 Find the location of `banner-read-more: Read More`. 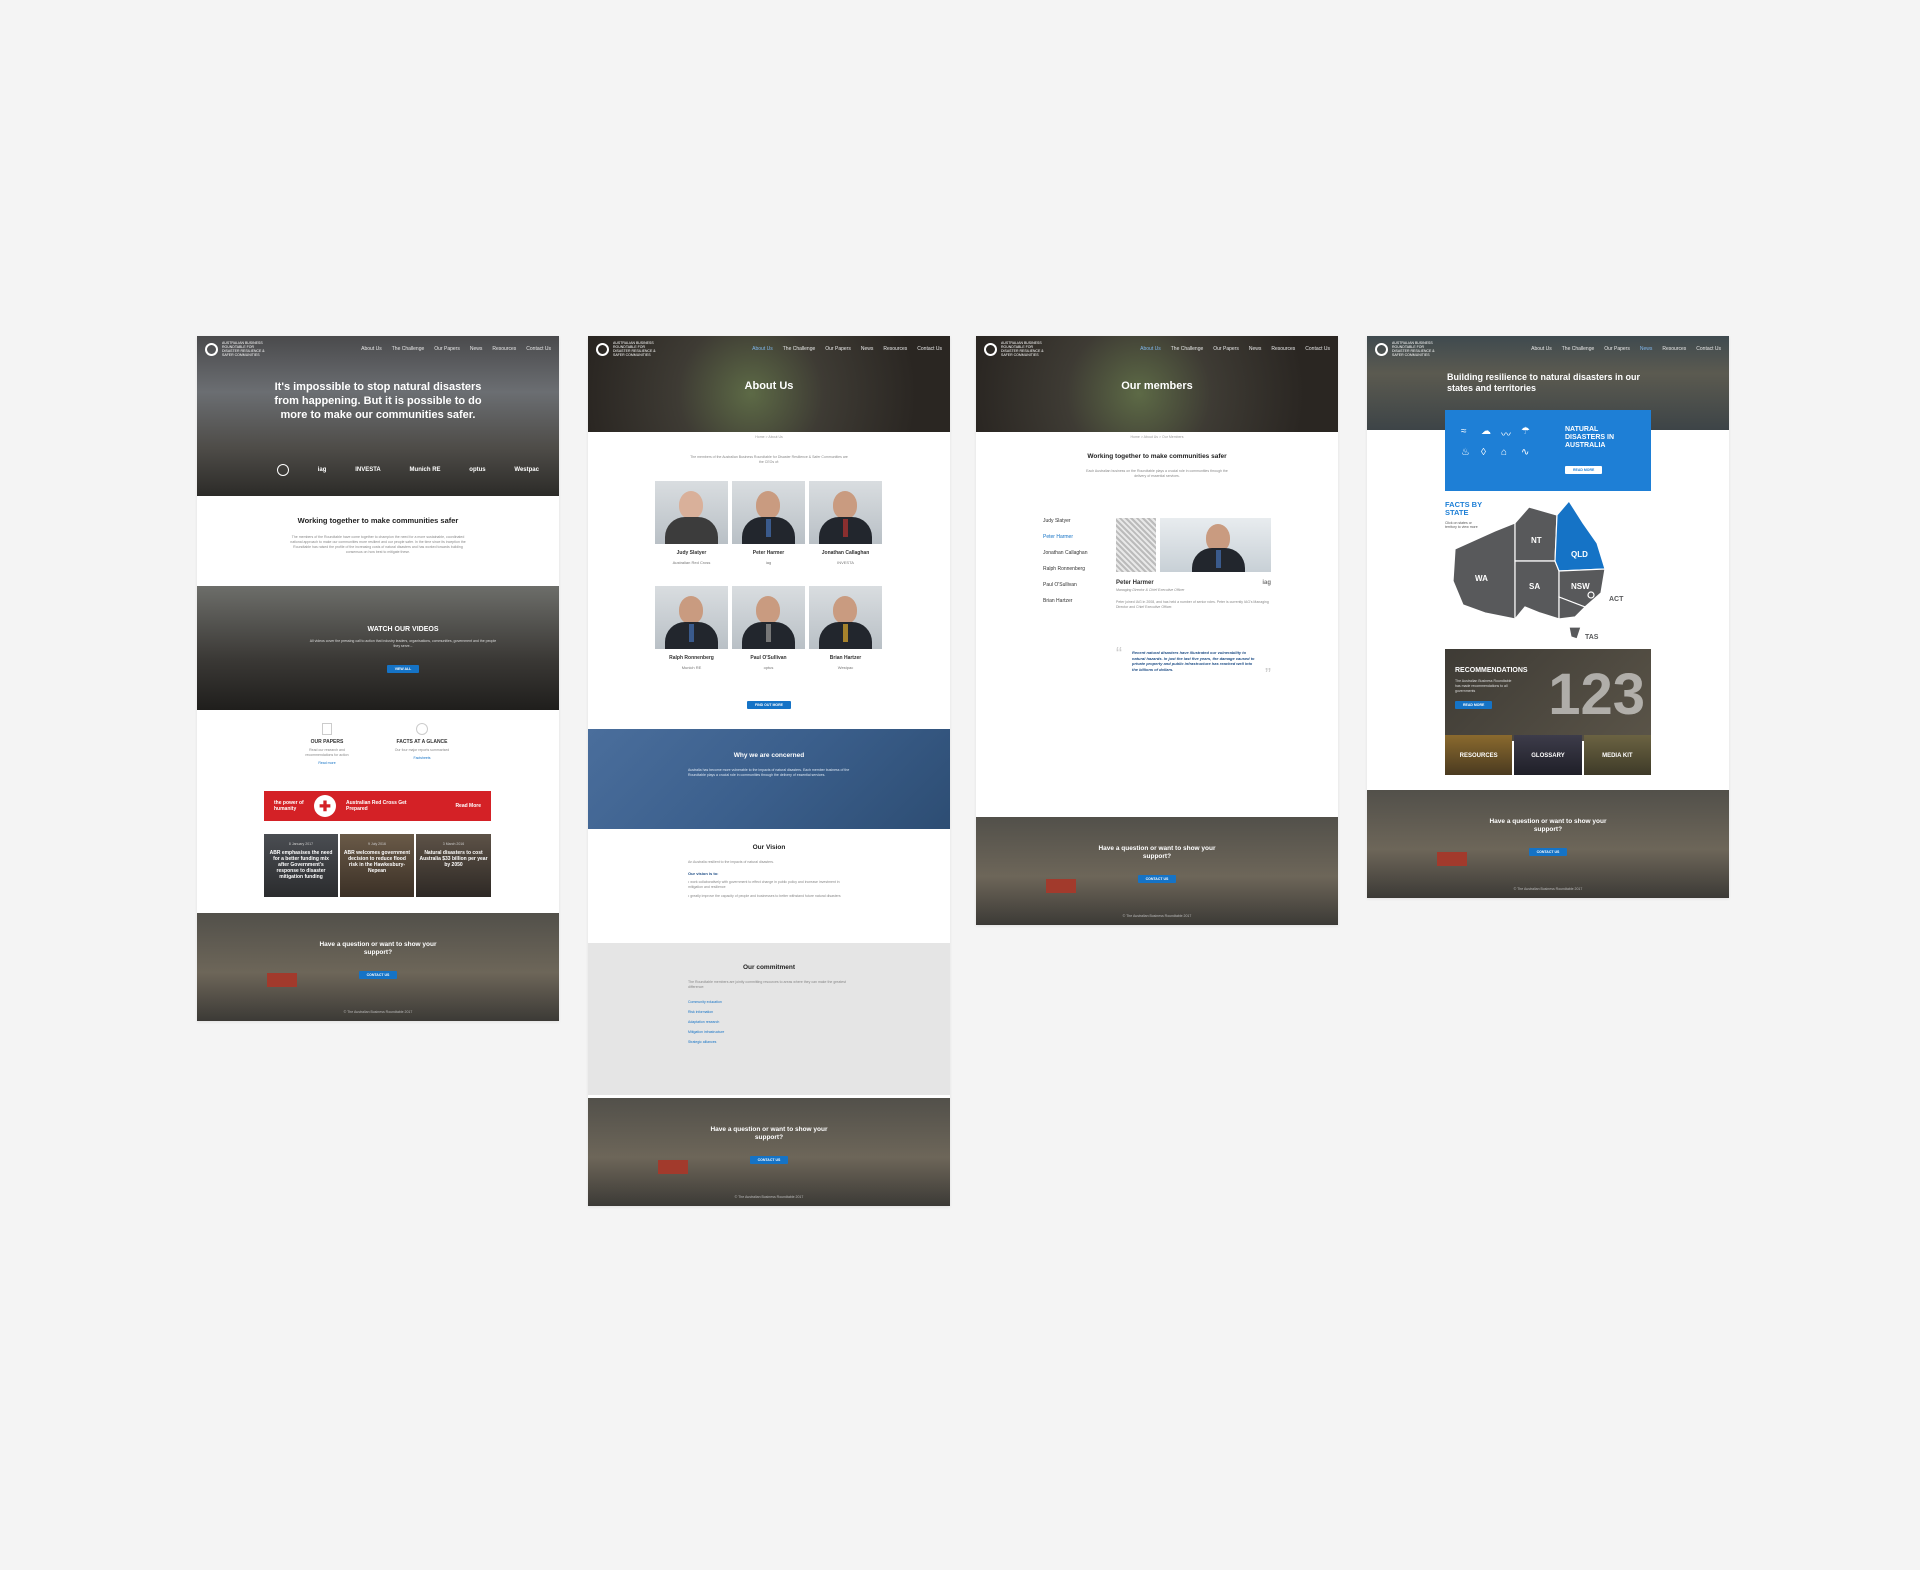

banner-read-more: Read More is located at coordinates (468, 806).